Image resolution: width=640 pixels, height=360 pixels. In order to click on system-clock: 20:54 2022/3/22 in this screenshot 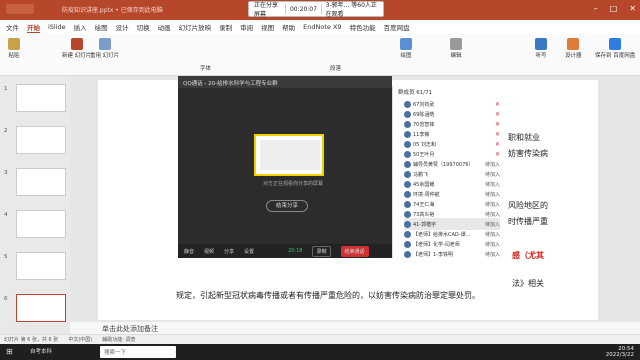, I will do `click(620, 352)`.